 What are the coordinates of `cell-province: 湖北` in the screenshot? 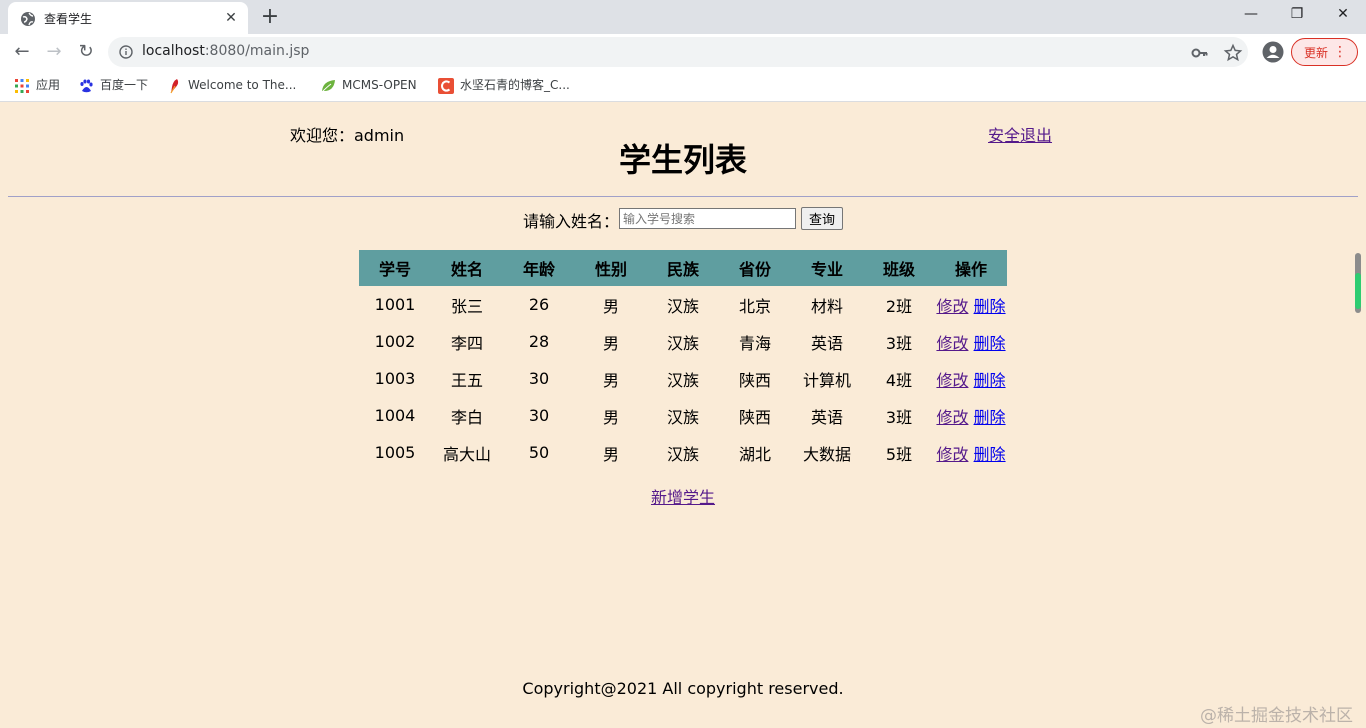 It's located at (754, 454).